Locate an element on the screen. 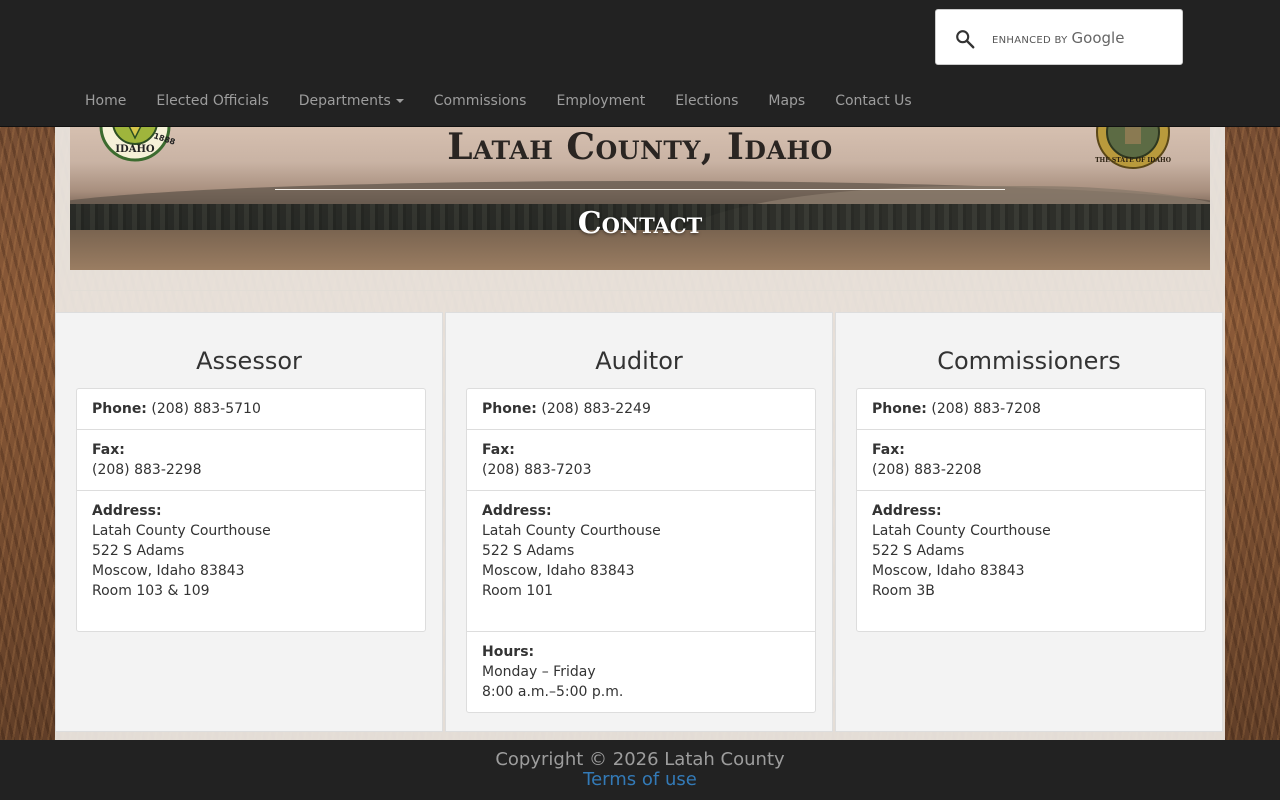 The image size is (1280, 800). terms-of-use-link: Terms of use is located at coordinates (640, 779).